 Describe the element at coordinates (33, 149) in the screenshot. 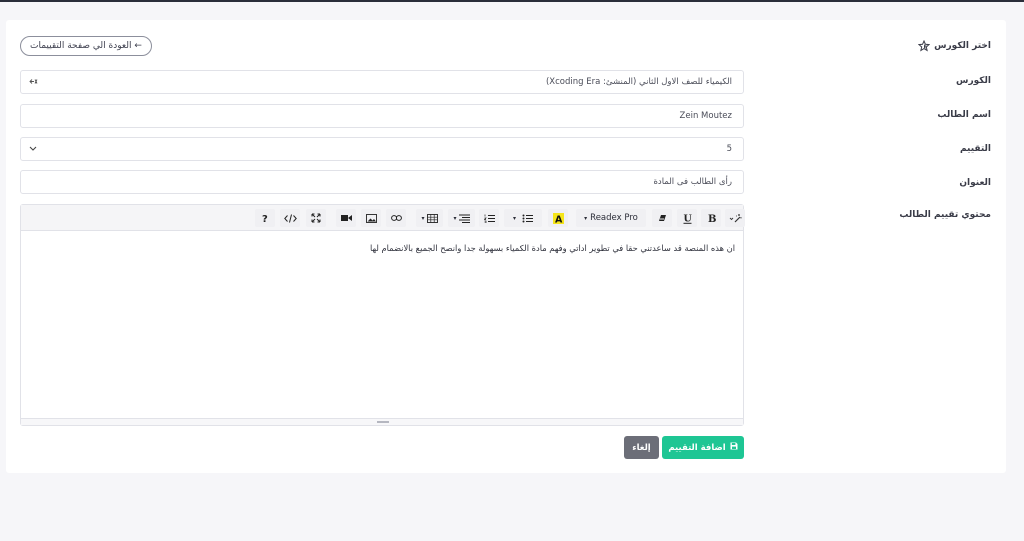

I see `chevron-down-icon` at that location.